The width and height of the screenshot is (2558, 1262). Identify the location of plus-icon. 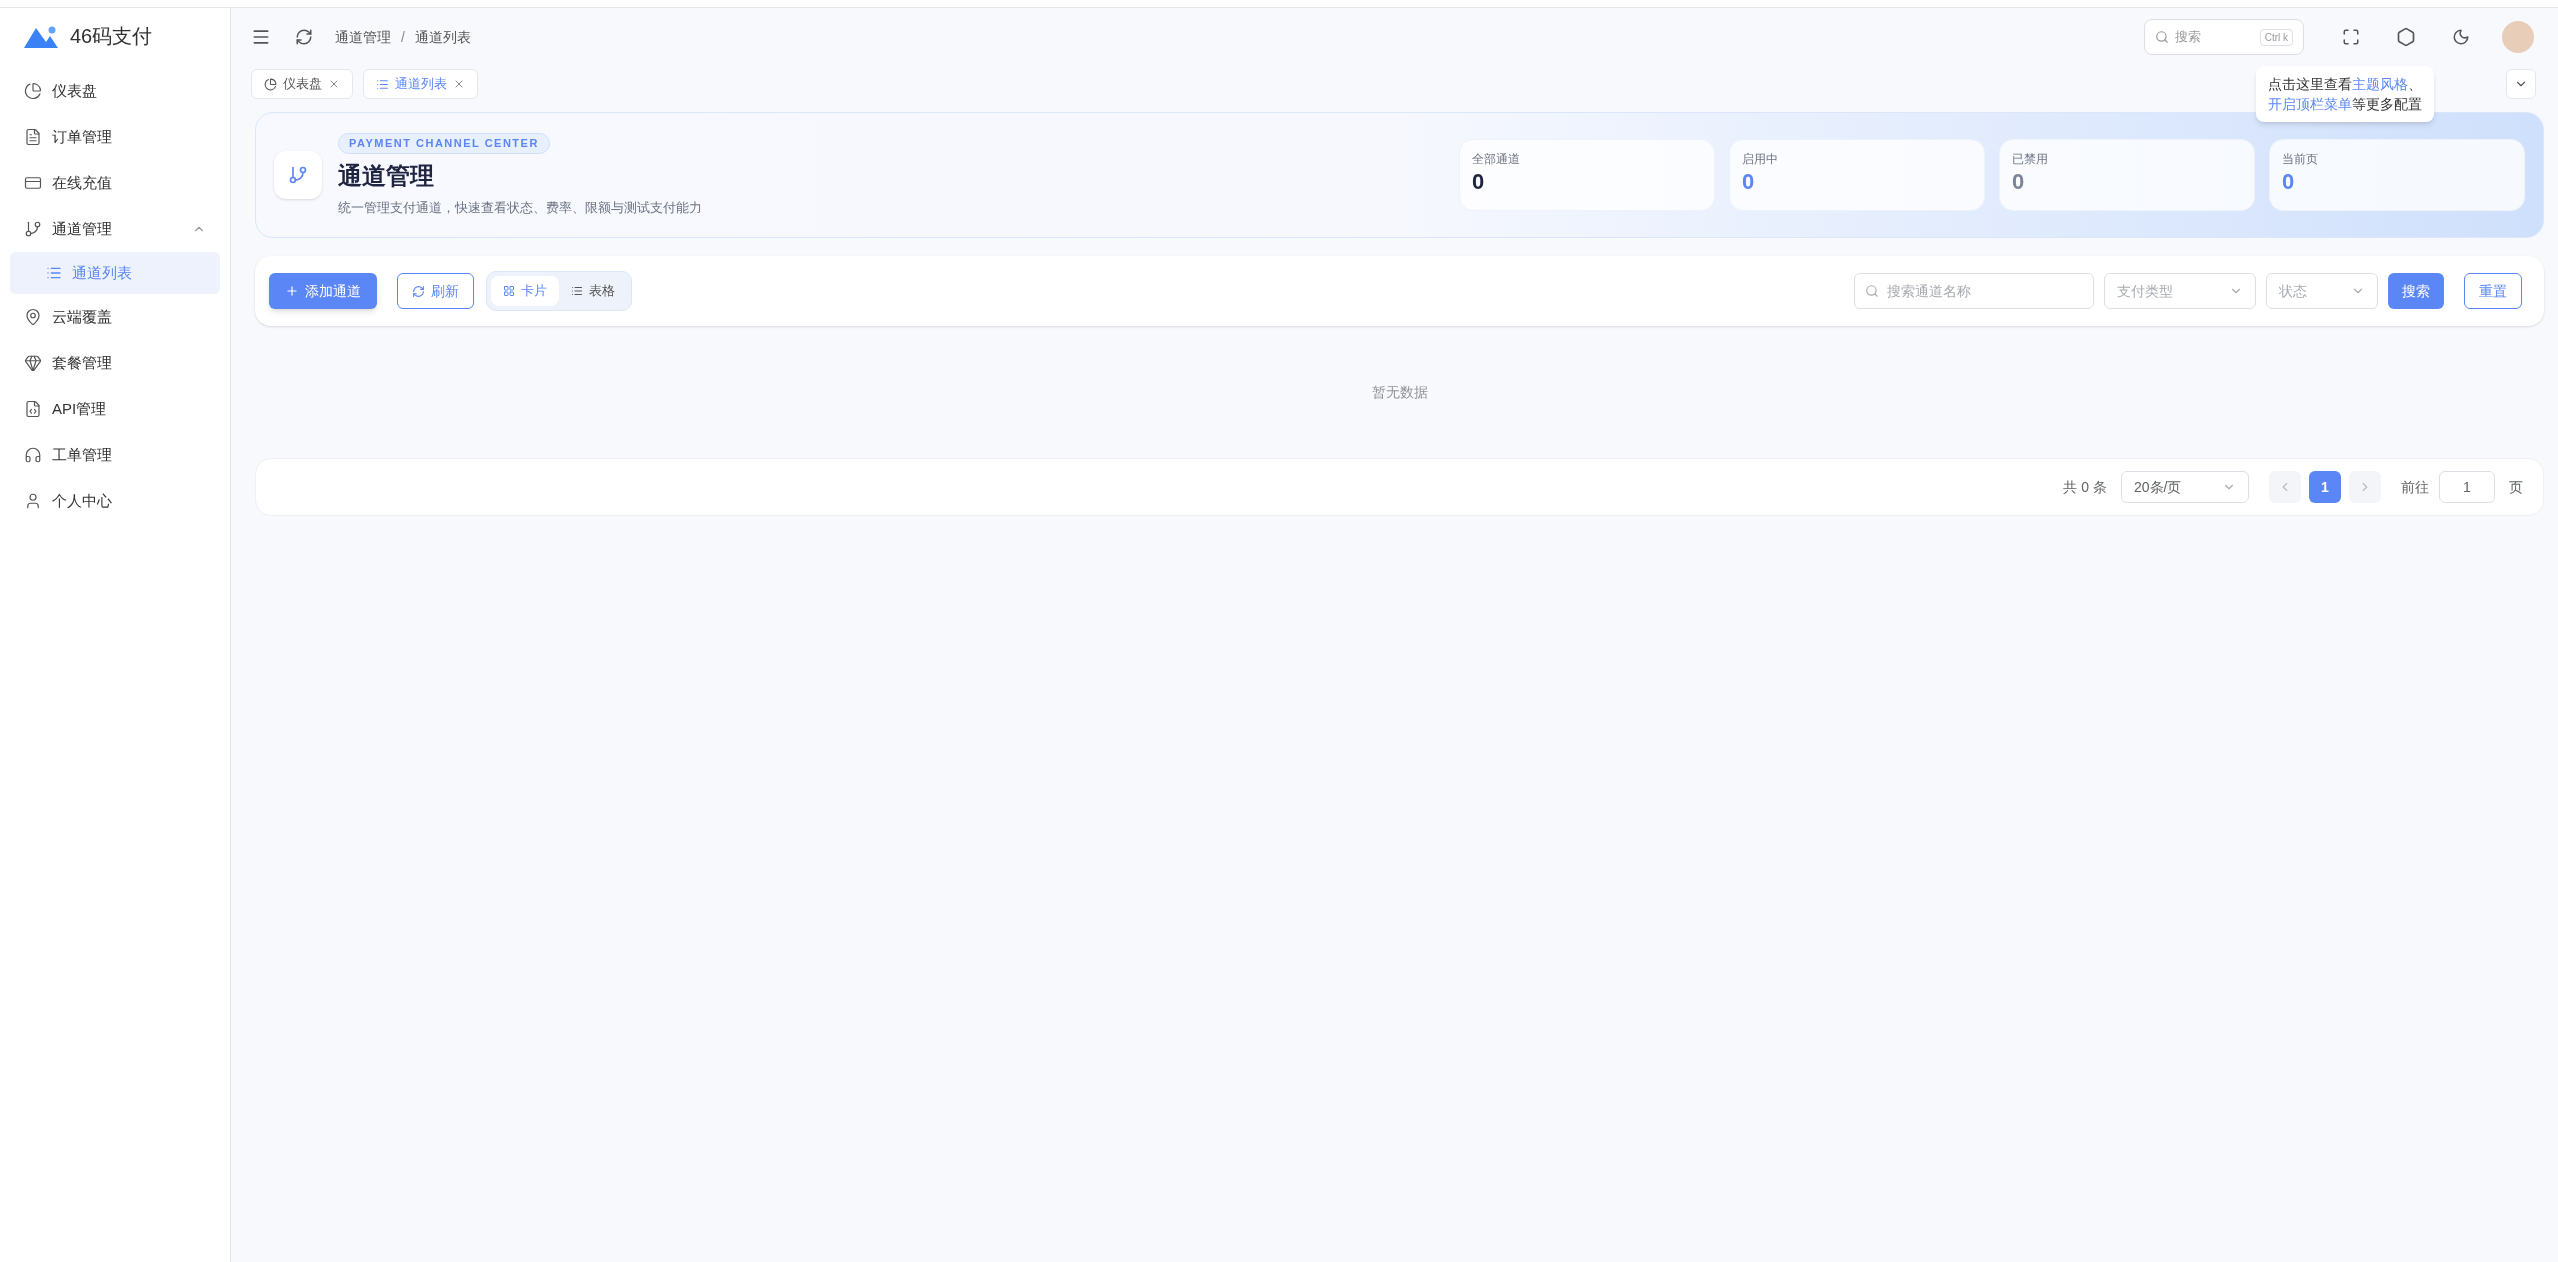
(292, 291).